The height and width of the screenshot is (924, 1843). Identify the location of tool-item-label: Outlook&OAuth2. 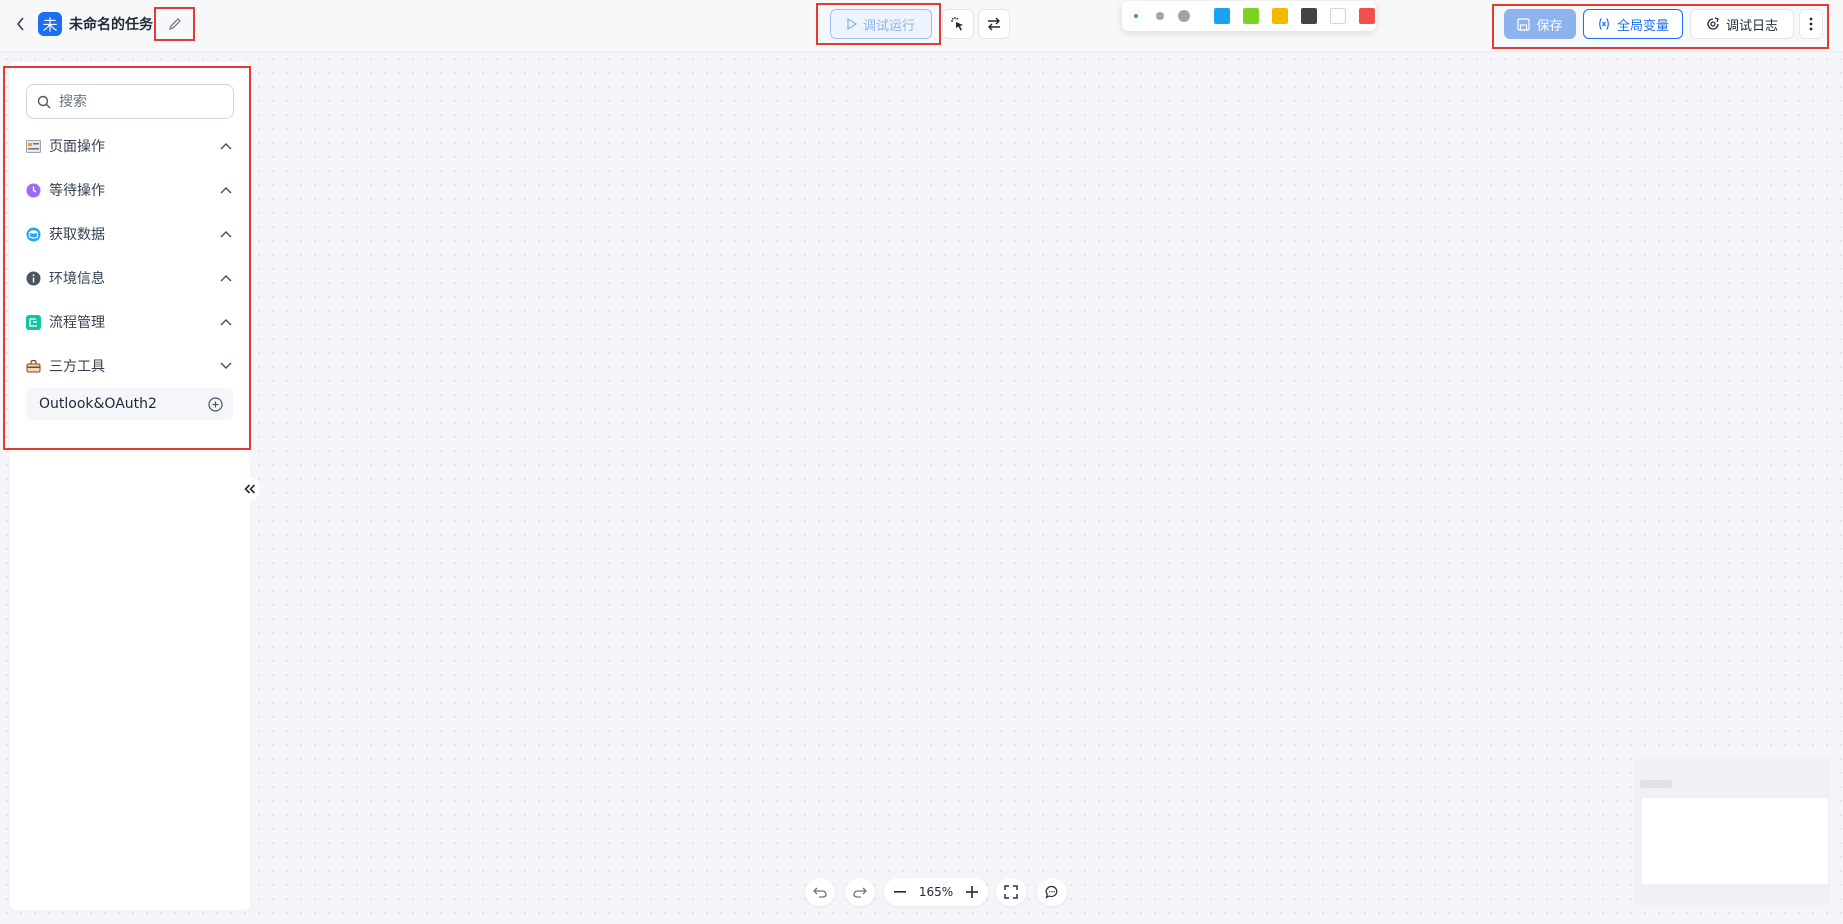
(98, 404).